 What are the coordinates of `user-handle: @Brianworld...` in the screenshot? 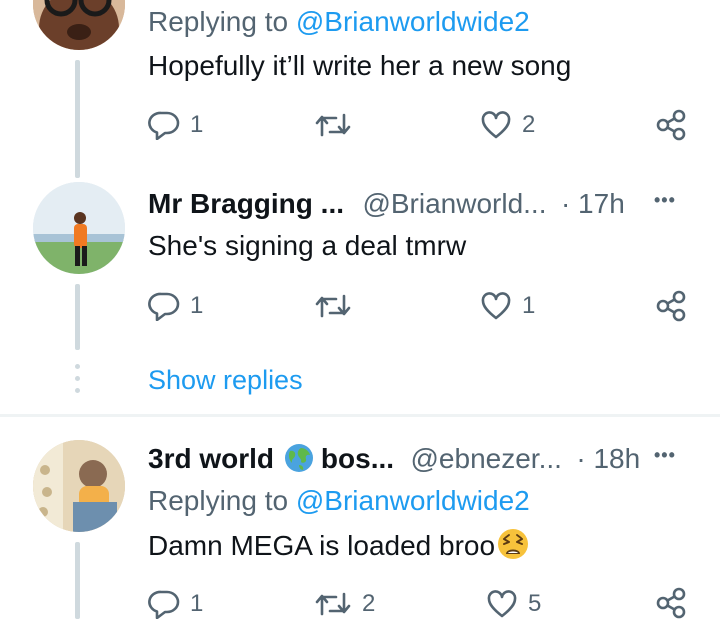 It's located at (454, 203).